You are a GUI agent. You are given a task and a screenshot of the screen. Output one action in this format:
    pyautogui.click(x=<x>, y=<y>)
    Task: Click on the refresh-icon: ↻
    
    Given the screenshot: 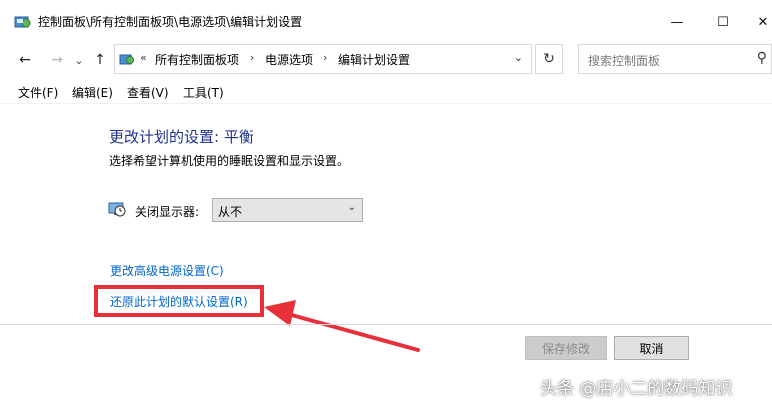 What is the action you would take?
    pyautogui.click(x=549, y=59)
    